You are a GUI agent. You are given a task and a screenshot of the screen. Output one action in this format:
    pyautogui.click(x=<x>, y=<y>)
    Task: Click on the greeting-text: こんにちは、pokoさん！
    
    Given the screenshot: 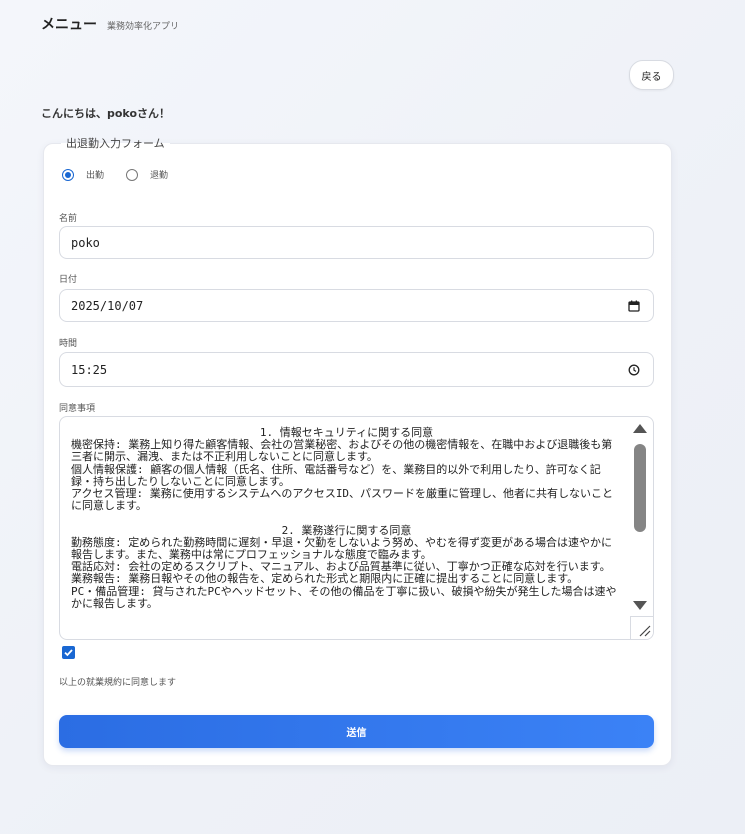 What is the action you would take?
    pyautogui.click(x=106, y=113)
    